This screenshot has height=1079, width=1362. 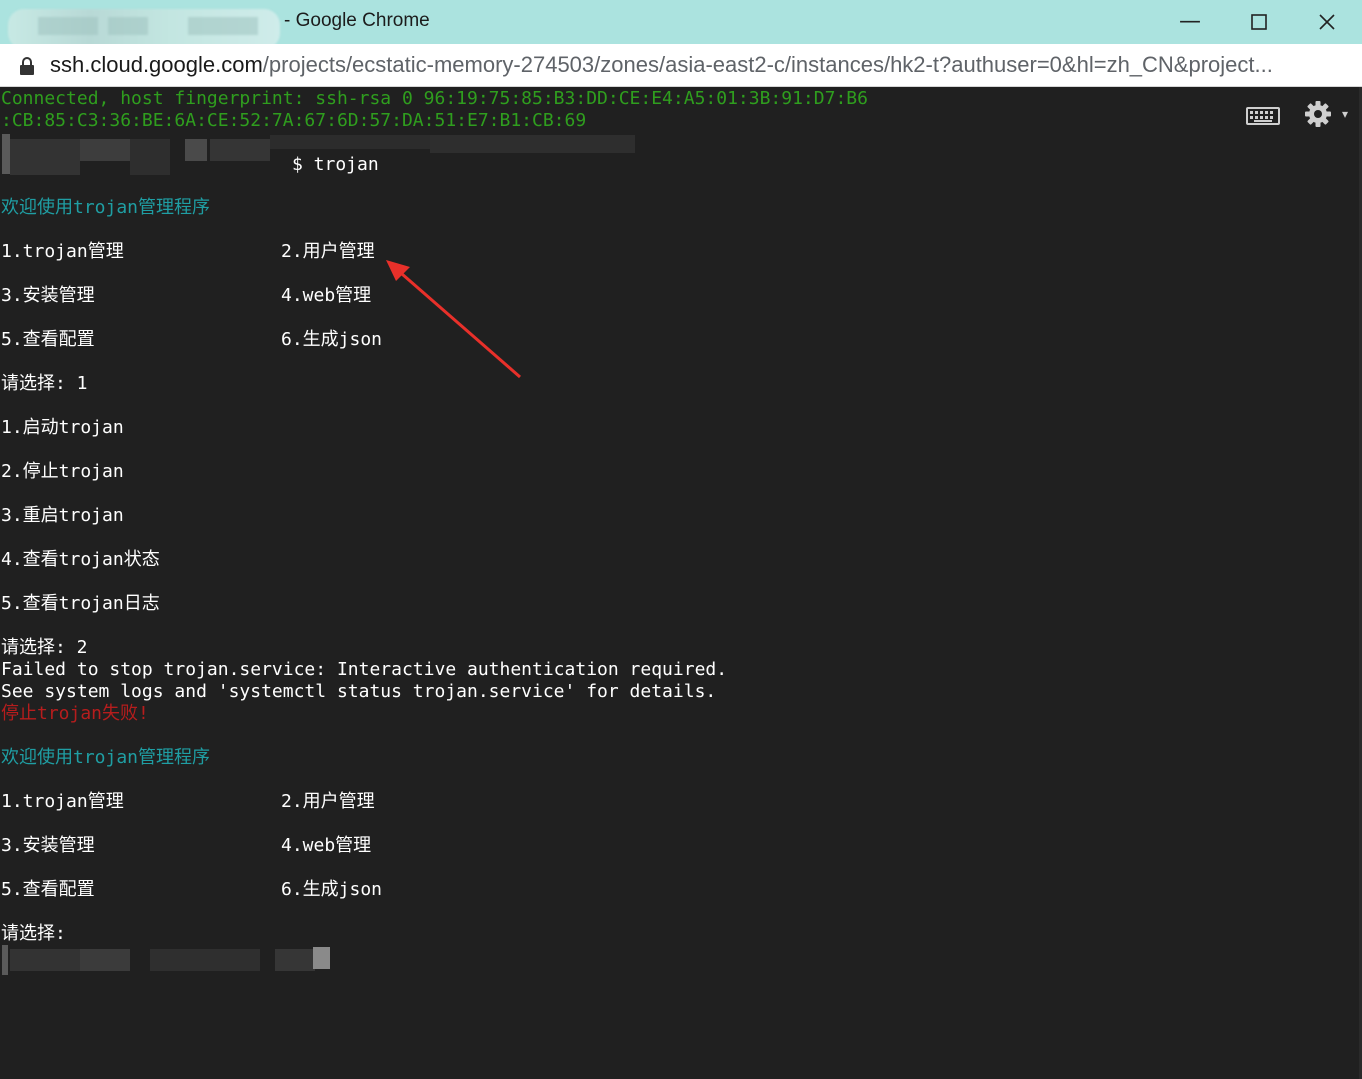 I want to click on menu2-item1: 1.trojan管理, so click(x=62, y=801).